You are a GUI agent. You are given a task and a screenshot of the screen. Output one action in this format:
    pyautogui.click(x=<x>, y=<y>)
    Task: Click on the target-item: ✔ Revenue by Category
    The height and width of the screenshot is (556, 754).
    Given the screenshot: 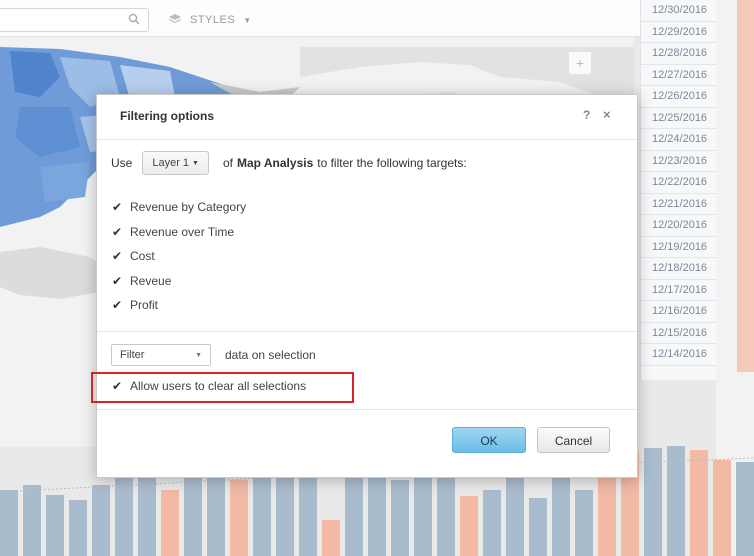 What is the action you would take?
    pyautogui.click(x=179, y=207)
    